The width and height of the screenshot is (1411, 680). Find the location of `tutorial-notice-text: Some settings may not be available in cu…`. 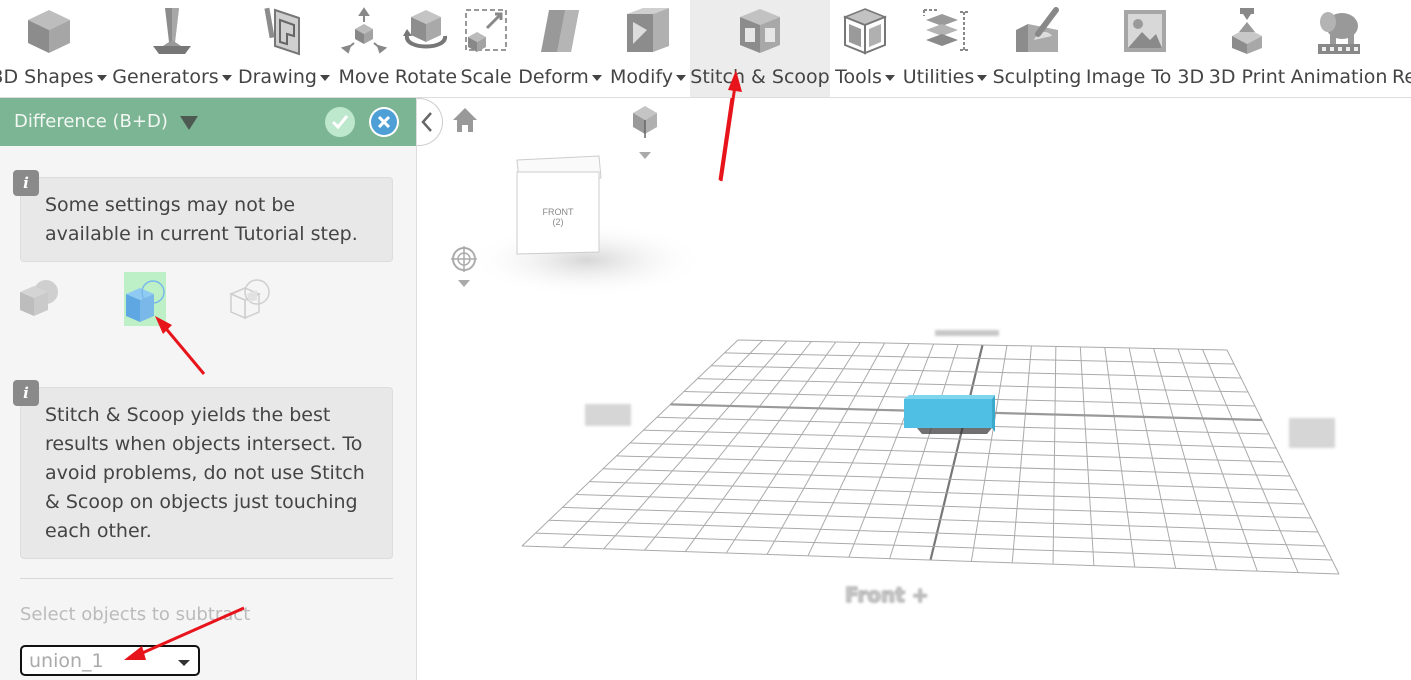

tutorial-notice-text: Some settings may not be available in cu… is located at coordinates (201, 219).